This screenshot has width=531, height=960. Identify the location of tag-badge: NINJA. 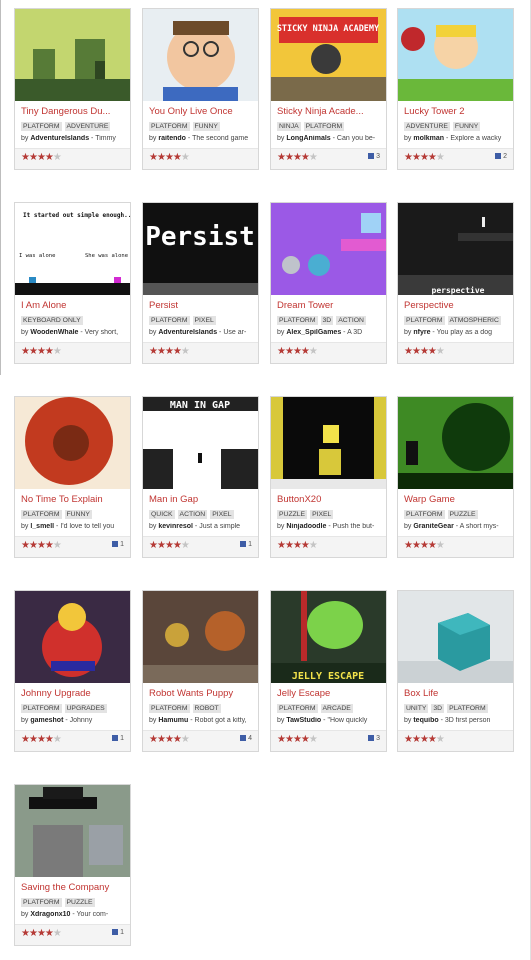
(289, 126).